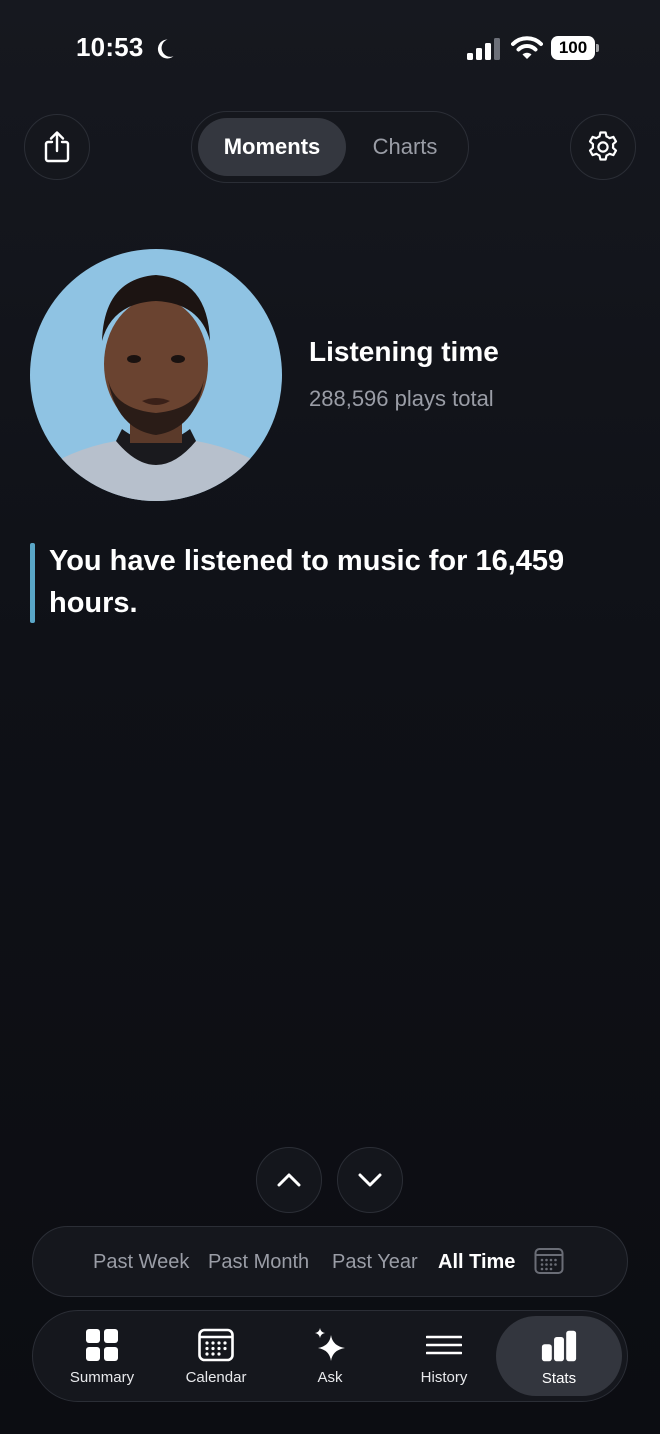 The width and height of the screenshot is (660, 1434). I want to click on tab-stats: Stats, so click(559, 1356).